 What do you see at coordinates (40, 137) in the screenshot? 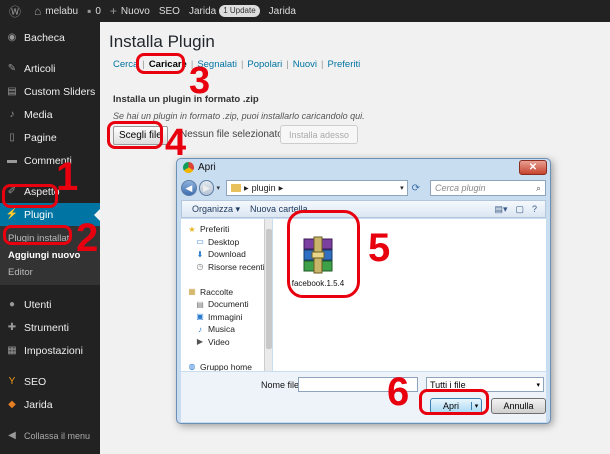
I see `sidebar-label: Pagine` at bounding box center [40, 137].